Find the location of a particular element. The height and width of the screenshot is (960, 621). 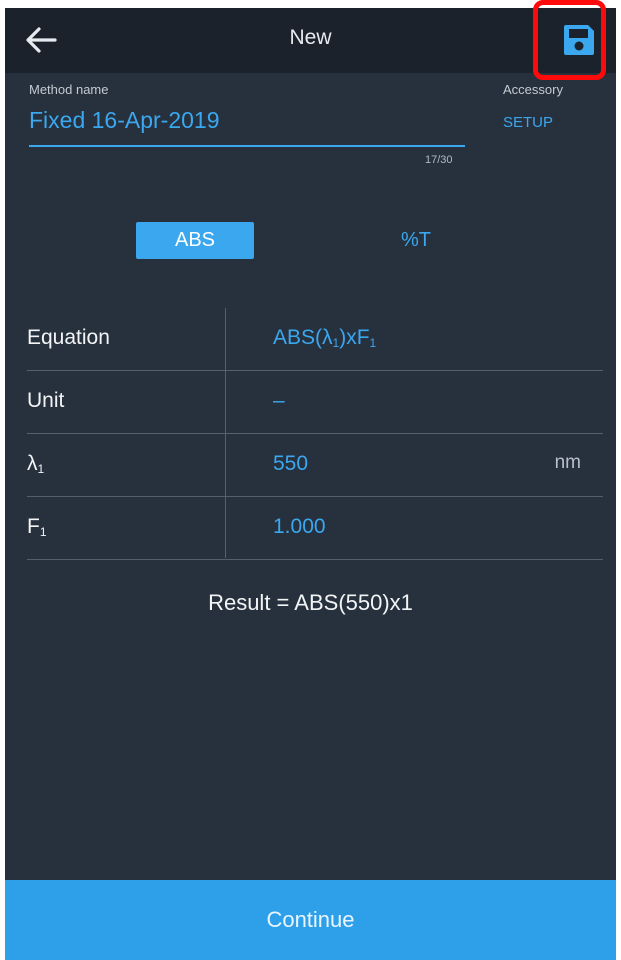

mode-transmittance-button: %T is located at coordinates (416, 240).